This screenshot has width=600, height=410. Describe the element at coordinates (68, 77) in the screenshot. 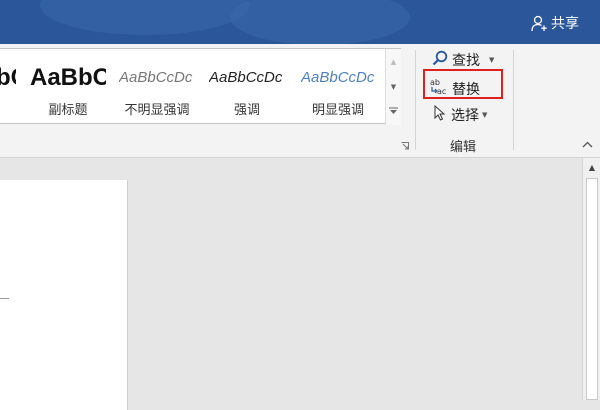

I see `style-preview: AaBbC` at that location.